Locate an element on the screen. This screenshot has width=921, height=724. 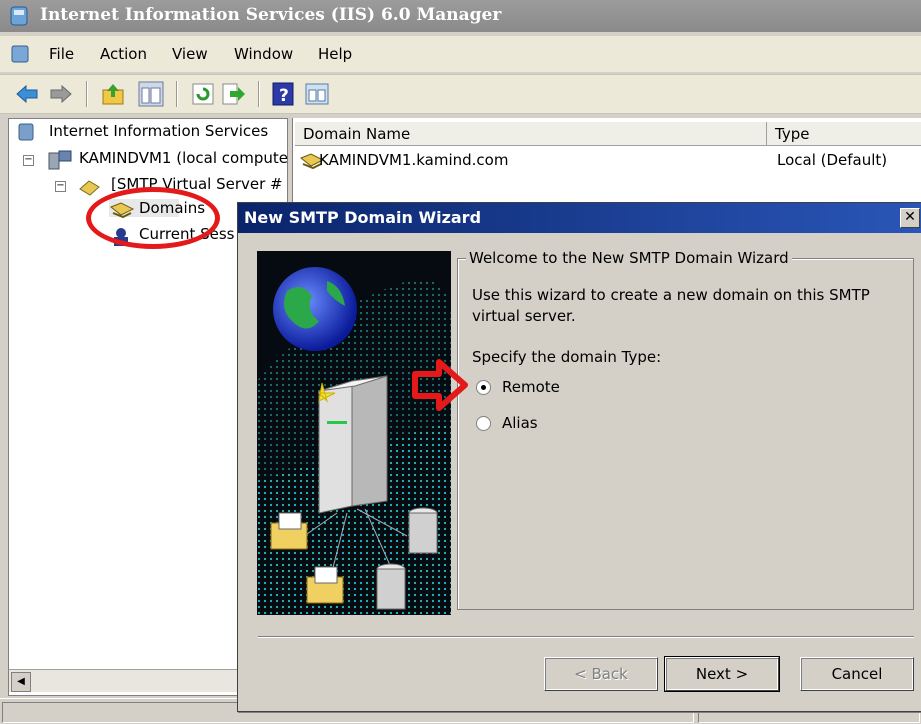
radio-label-remote: Remote is located at coordinates (531, 387).